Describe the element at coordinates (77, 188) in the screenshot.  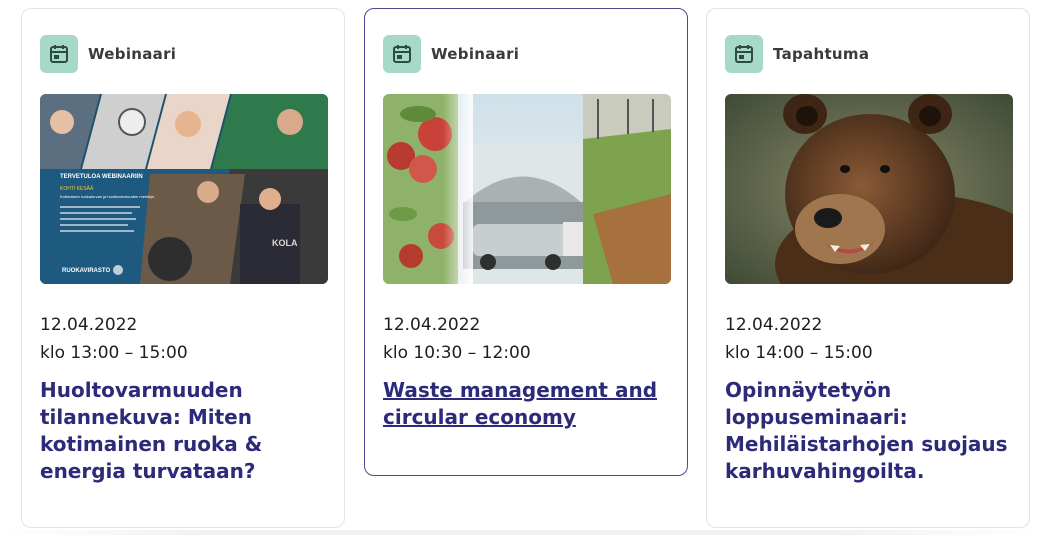
I see `banner-line-1: KOHTI KESÄÄ` at that location.